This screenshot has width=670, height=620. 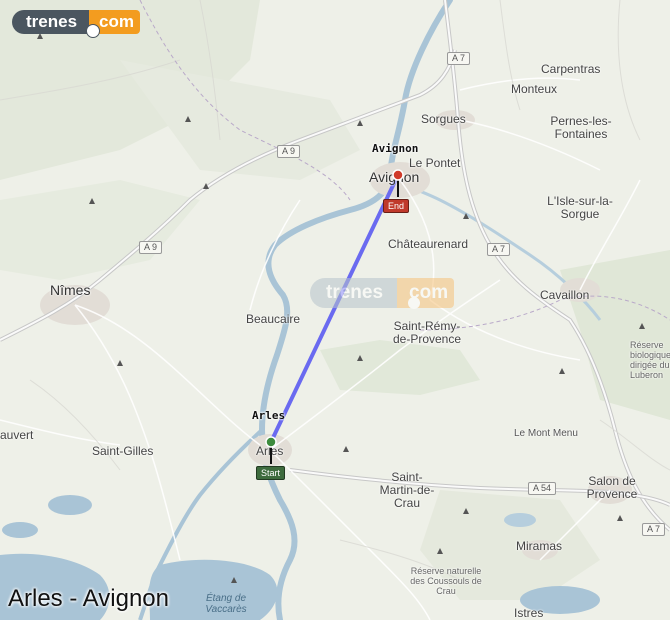 What do you see at coordinates (427, 332) in the screenshot?
I see `place-saint-remy: Saint-Rémy-de-Provence` at bounding box center [427, 332].